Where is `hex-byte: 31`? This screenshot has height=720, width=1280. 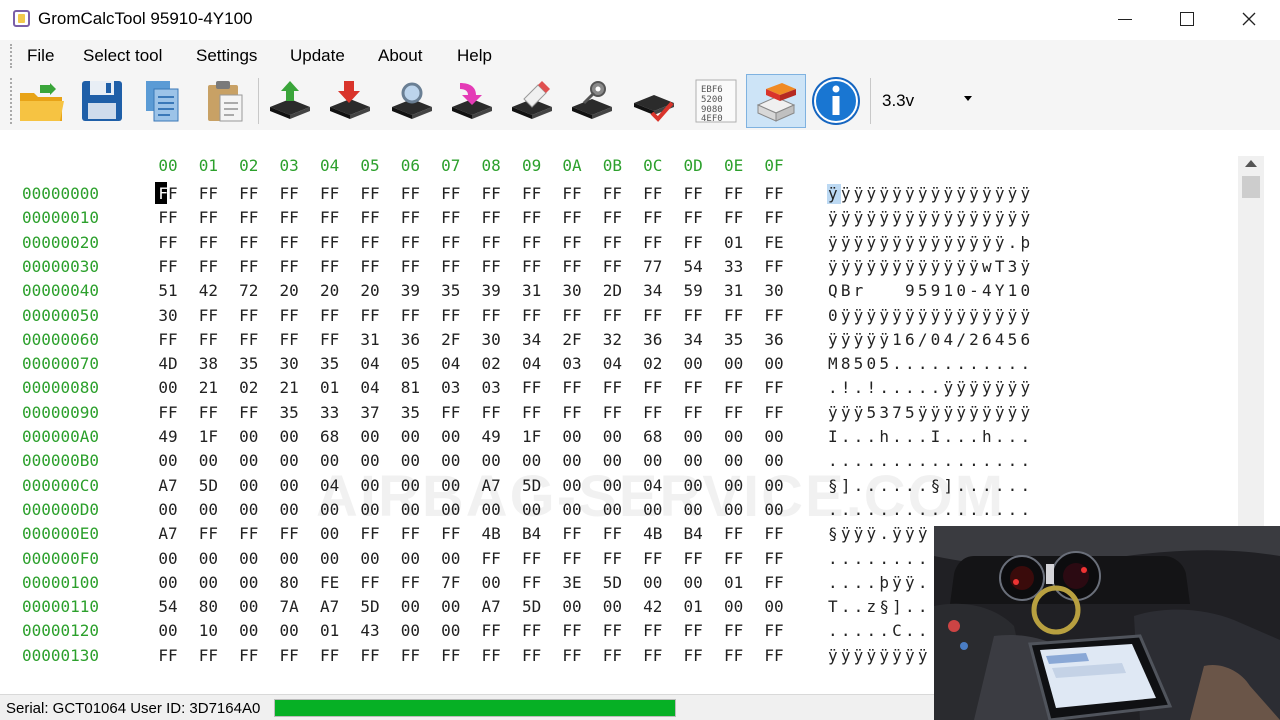 hex-byte: 31 is located at coordinates (734, 290).